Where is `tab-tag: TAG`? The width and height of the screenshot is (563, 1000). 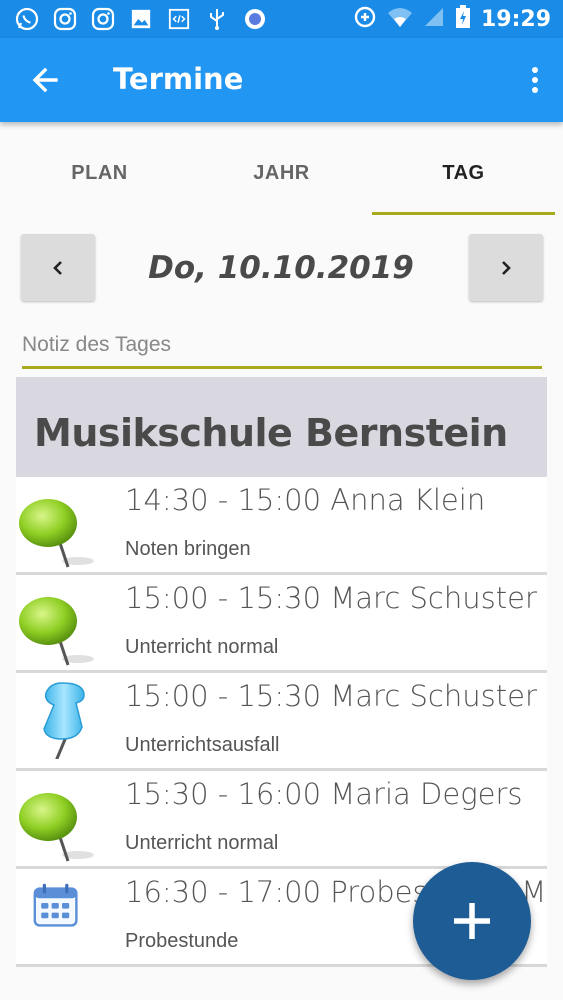 tab-tag: TAG is located at coordinates (463, 189).